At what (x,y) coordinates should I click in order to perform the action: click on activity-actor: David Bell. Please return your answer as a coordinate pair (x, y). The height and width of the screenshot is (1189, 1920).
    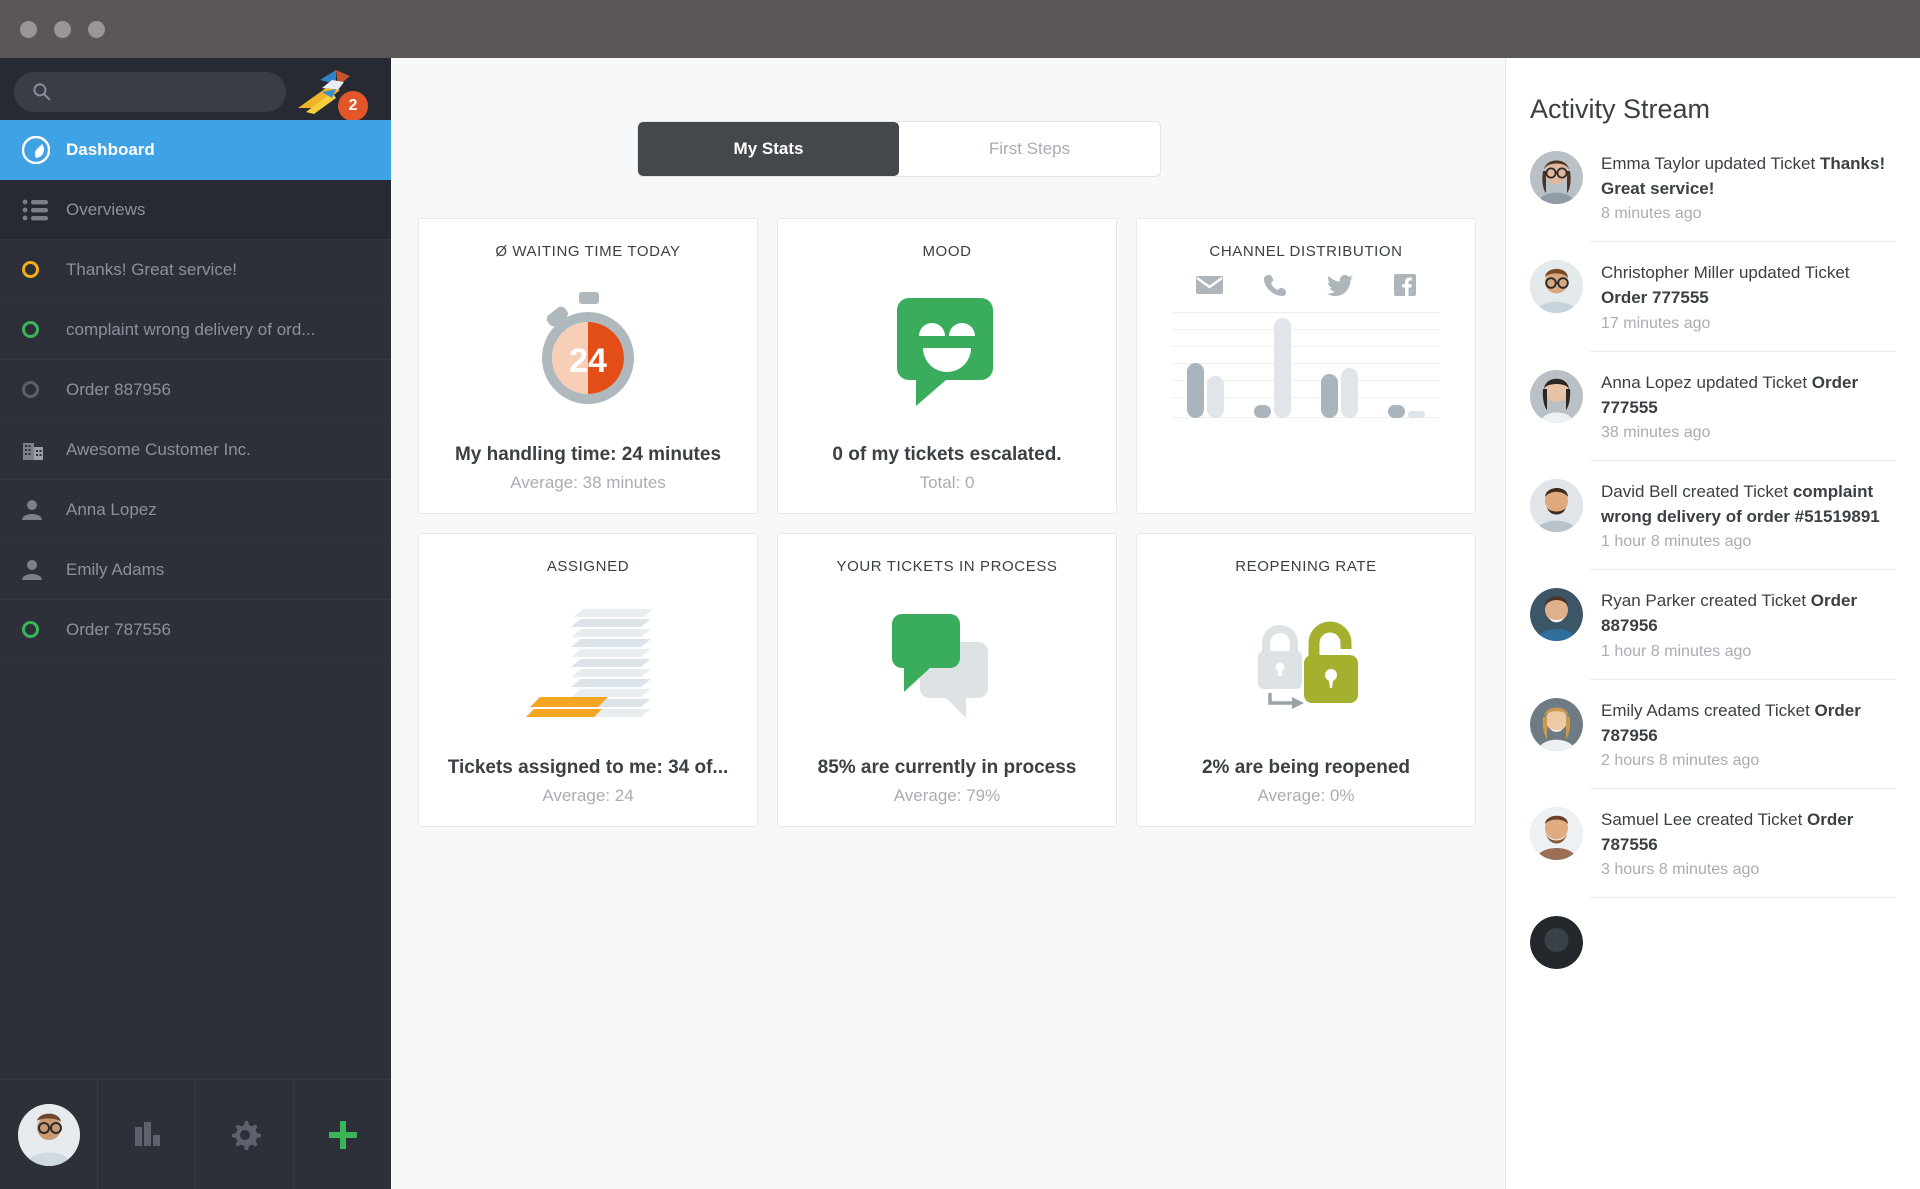
    Looking at the image, I should click on (1639, 491).